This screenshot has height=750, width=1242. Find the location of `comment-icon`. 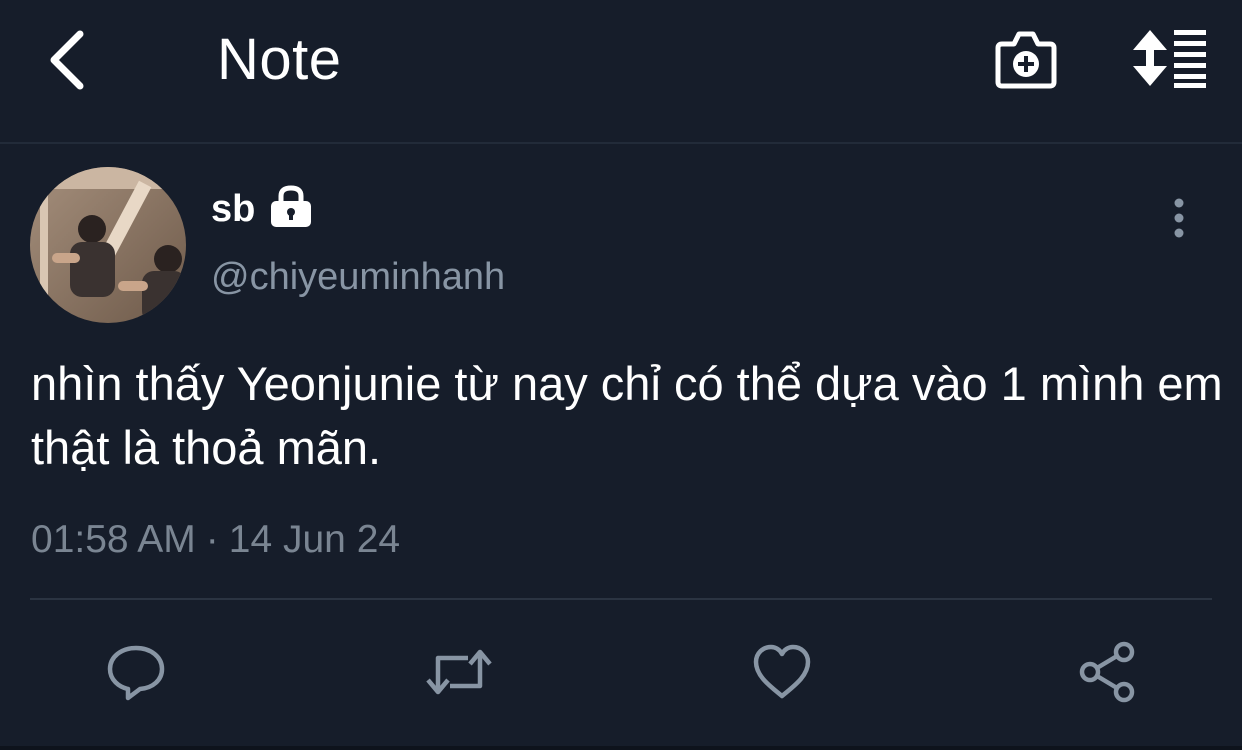

comment-icon is located at coordinates (136, 673).